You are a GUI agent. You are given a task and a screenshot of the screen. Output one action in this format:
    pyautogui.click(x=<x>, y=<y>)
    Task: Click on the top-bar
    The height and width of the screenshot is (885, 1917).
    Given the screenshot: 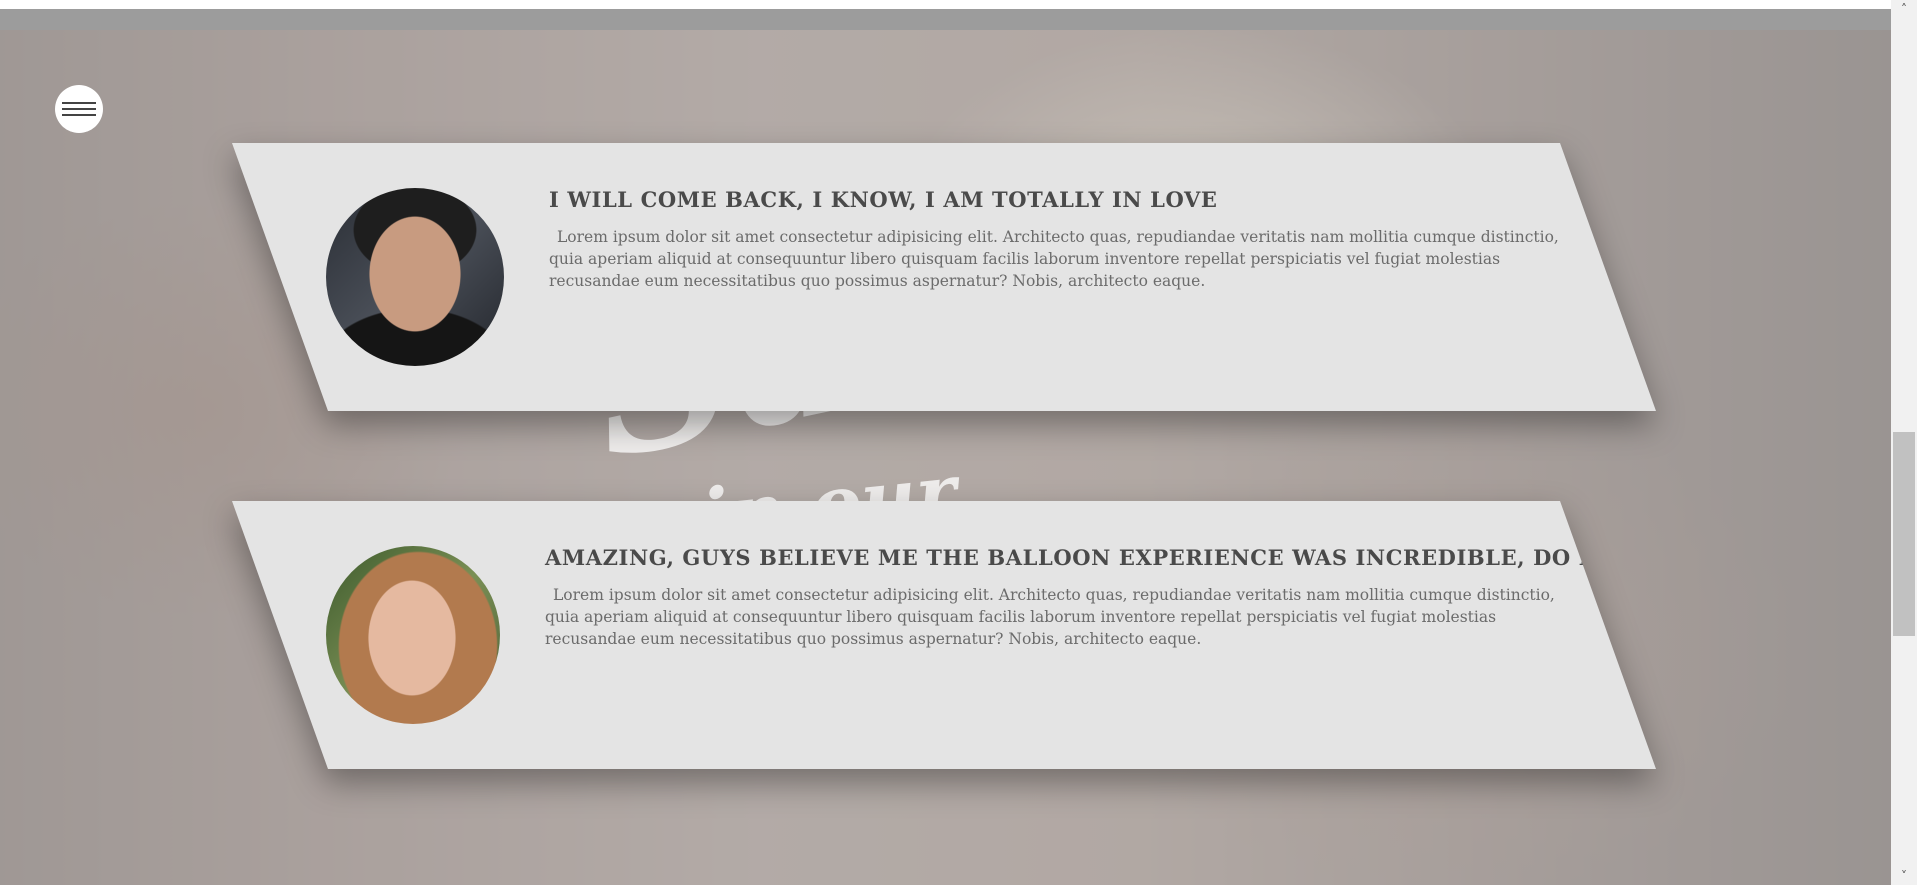 What is the action you would take?
    pyautogui.click(x=945, y=15)
    